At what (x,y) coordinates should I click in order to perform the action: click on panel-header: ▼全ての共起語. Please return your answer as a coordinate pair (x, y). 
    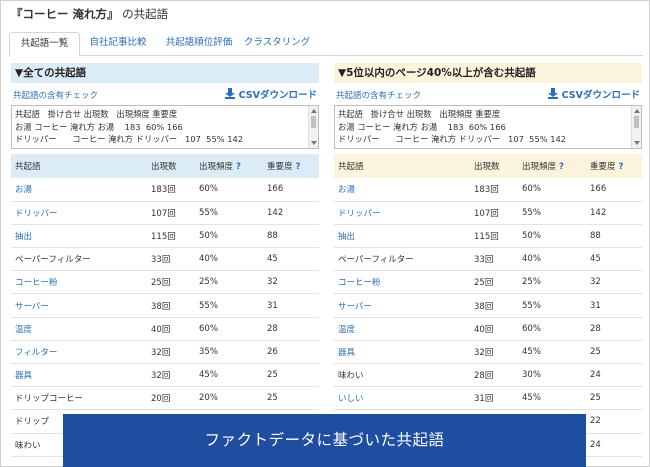
    Looking at the image, I should click on (165, 73).